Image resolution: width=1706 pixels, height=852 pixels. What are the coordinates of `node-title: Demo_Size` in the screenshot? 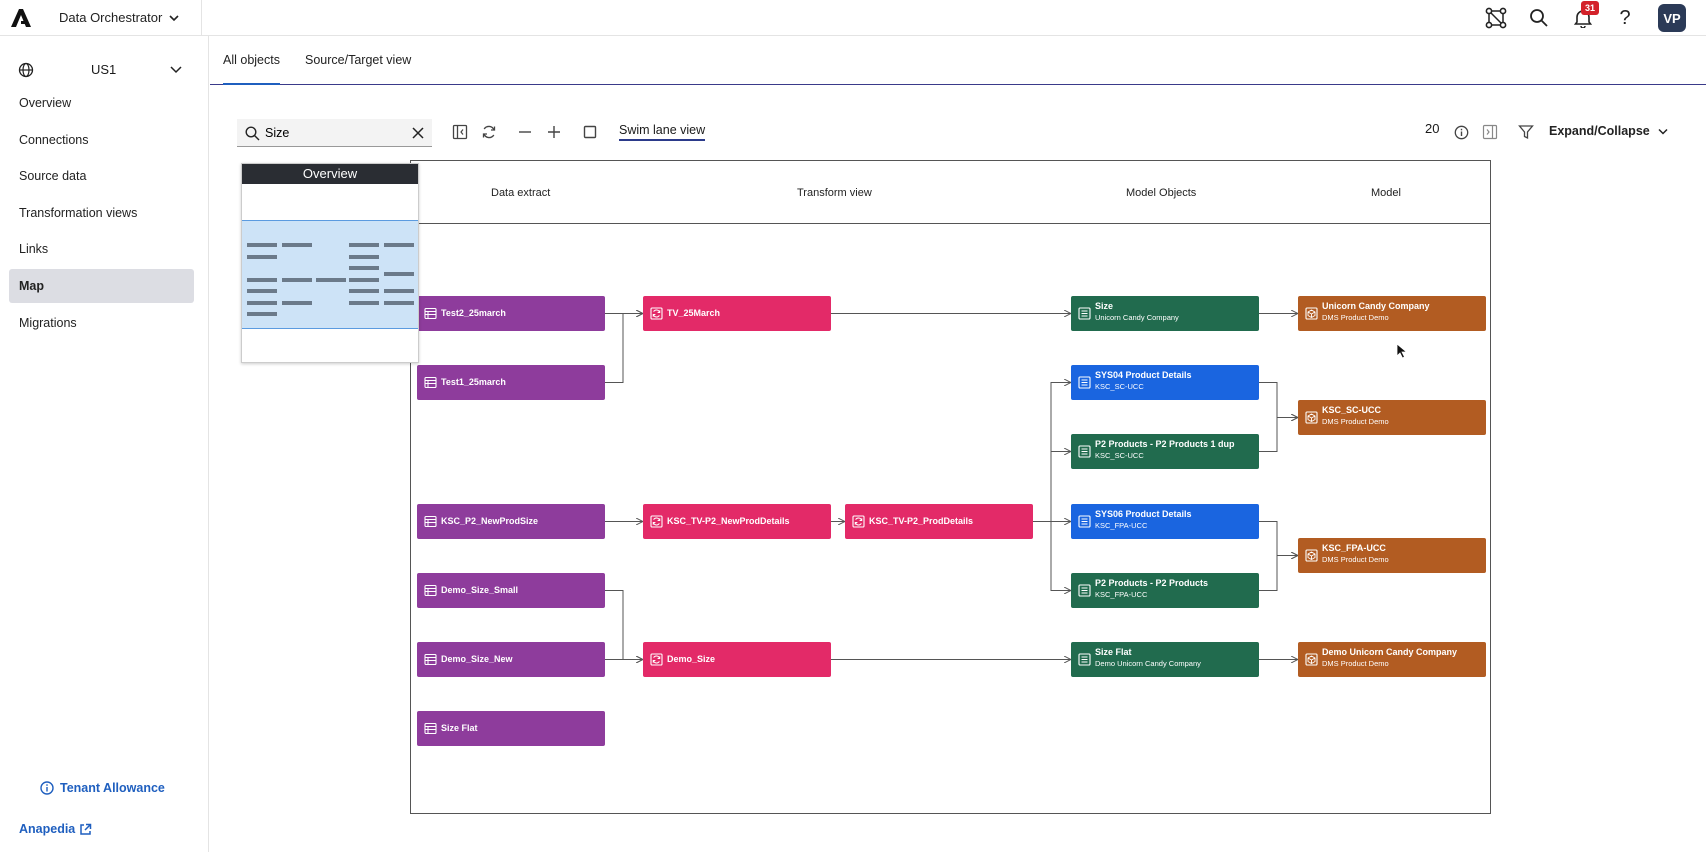 It's located at (691, 659).